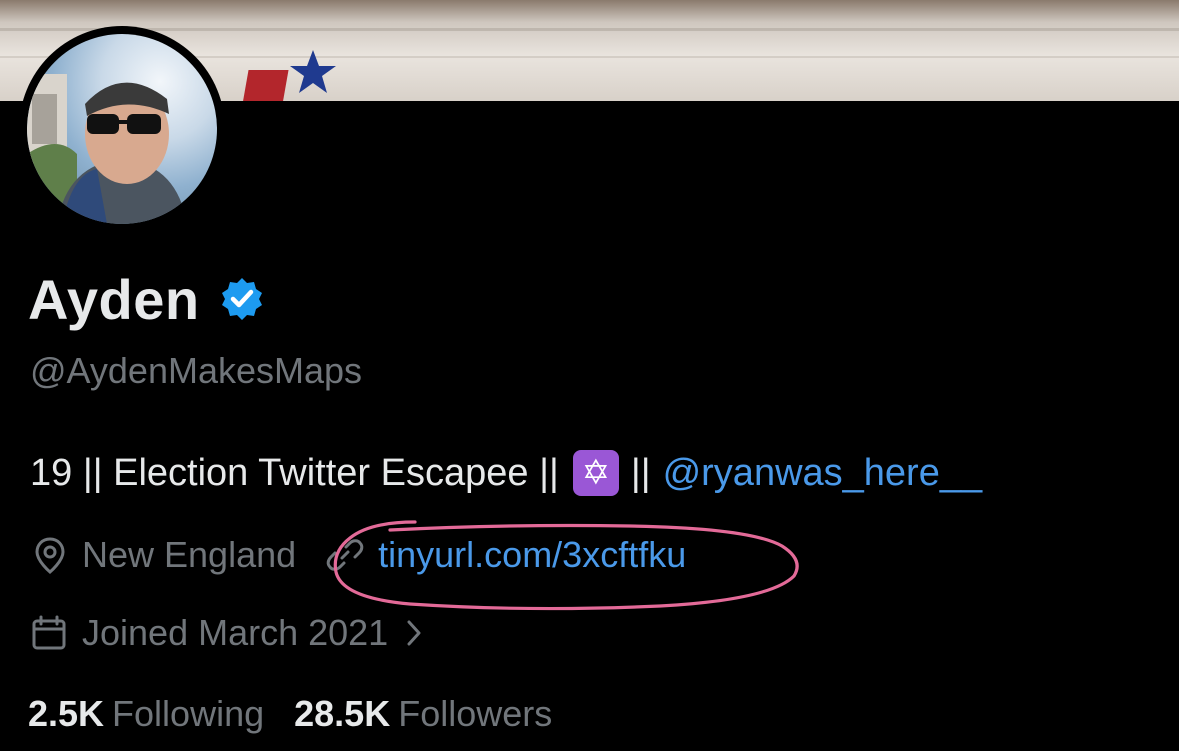 The width and height of the screenshot is (1179, 751). I want to click on followers-label: Followers, so click(475, 713).